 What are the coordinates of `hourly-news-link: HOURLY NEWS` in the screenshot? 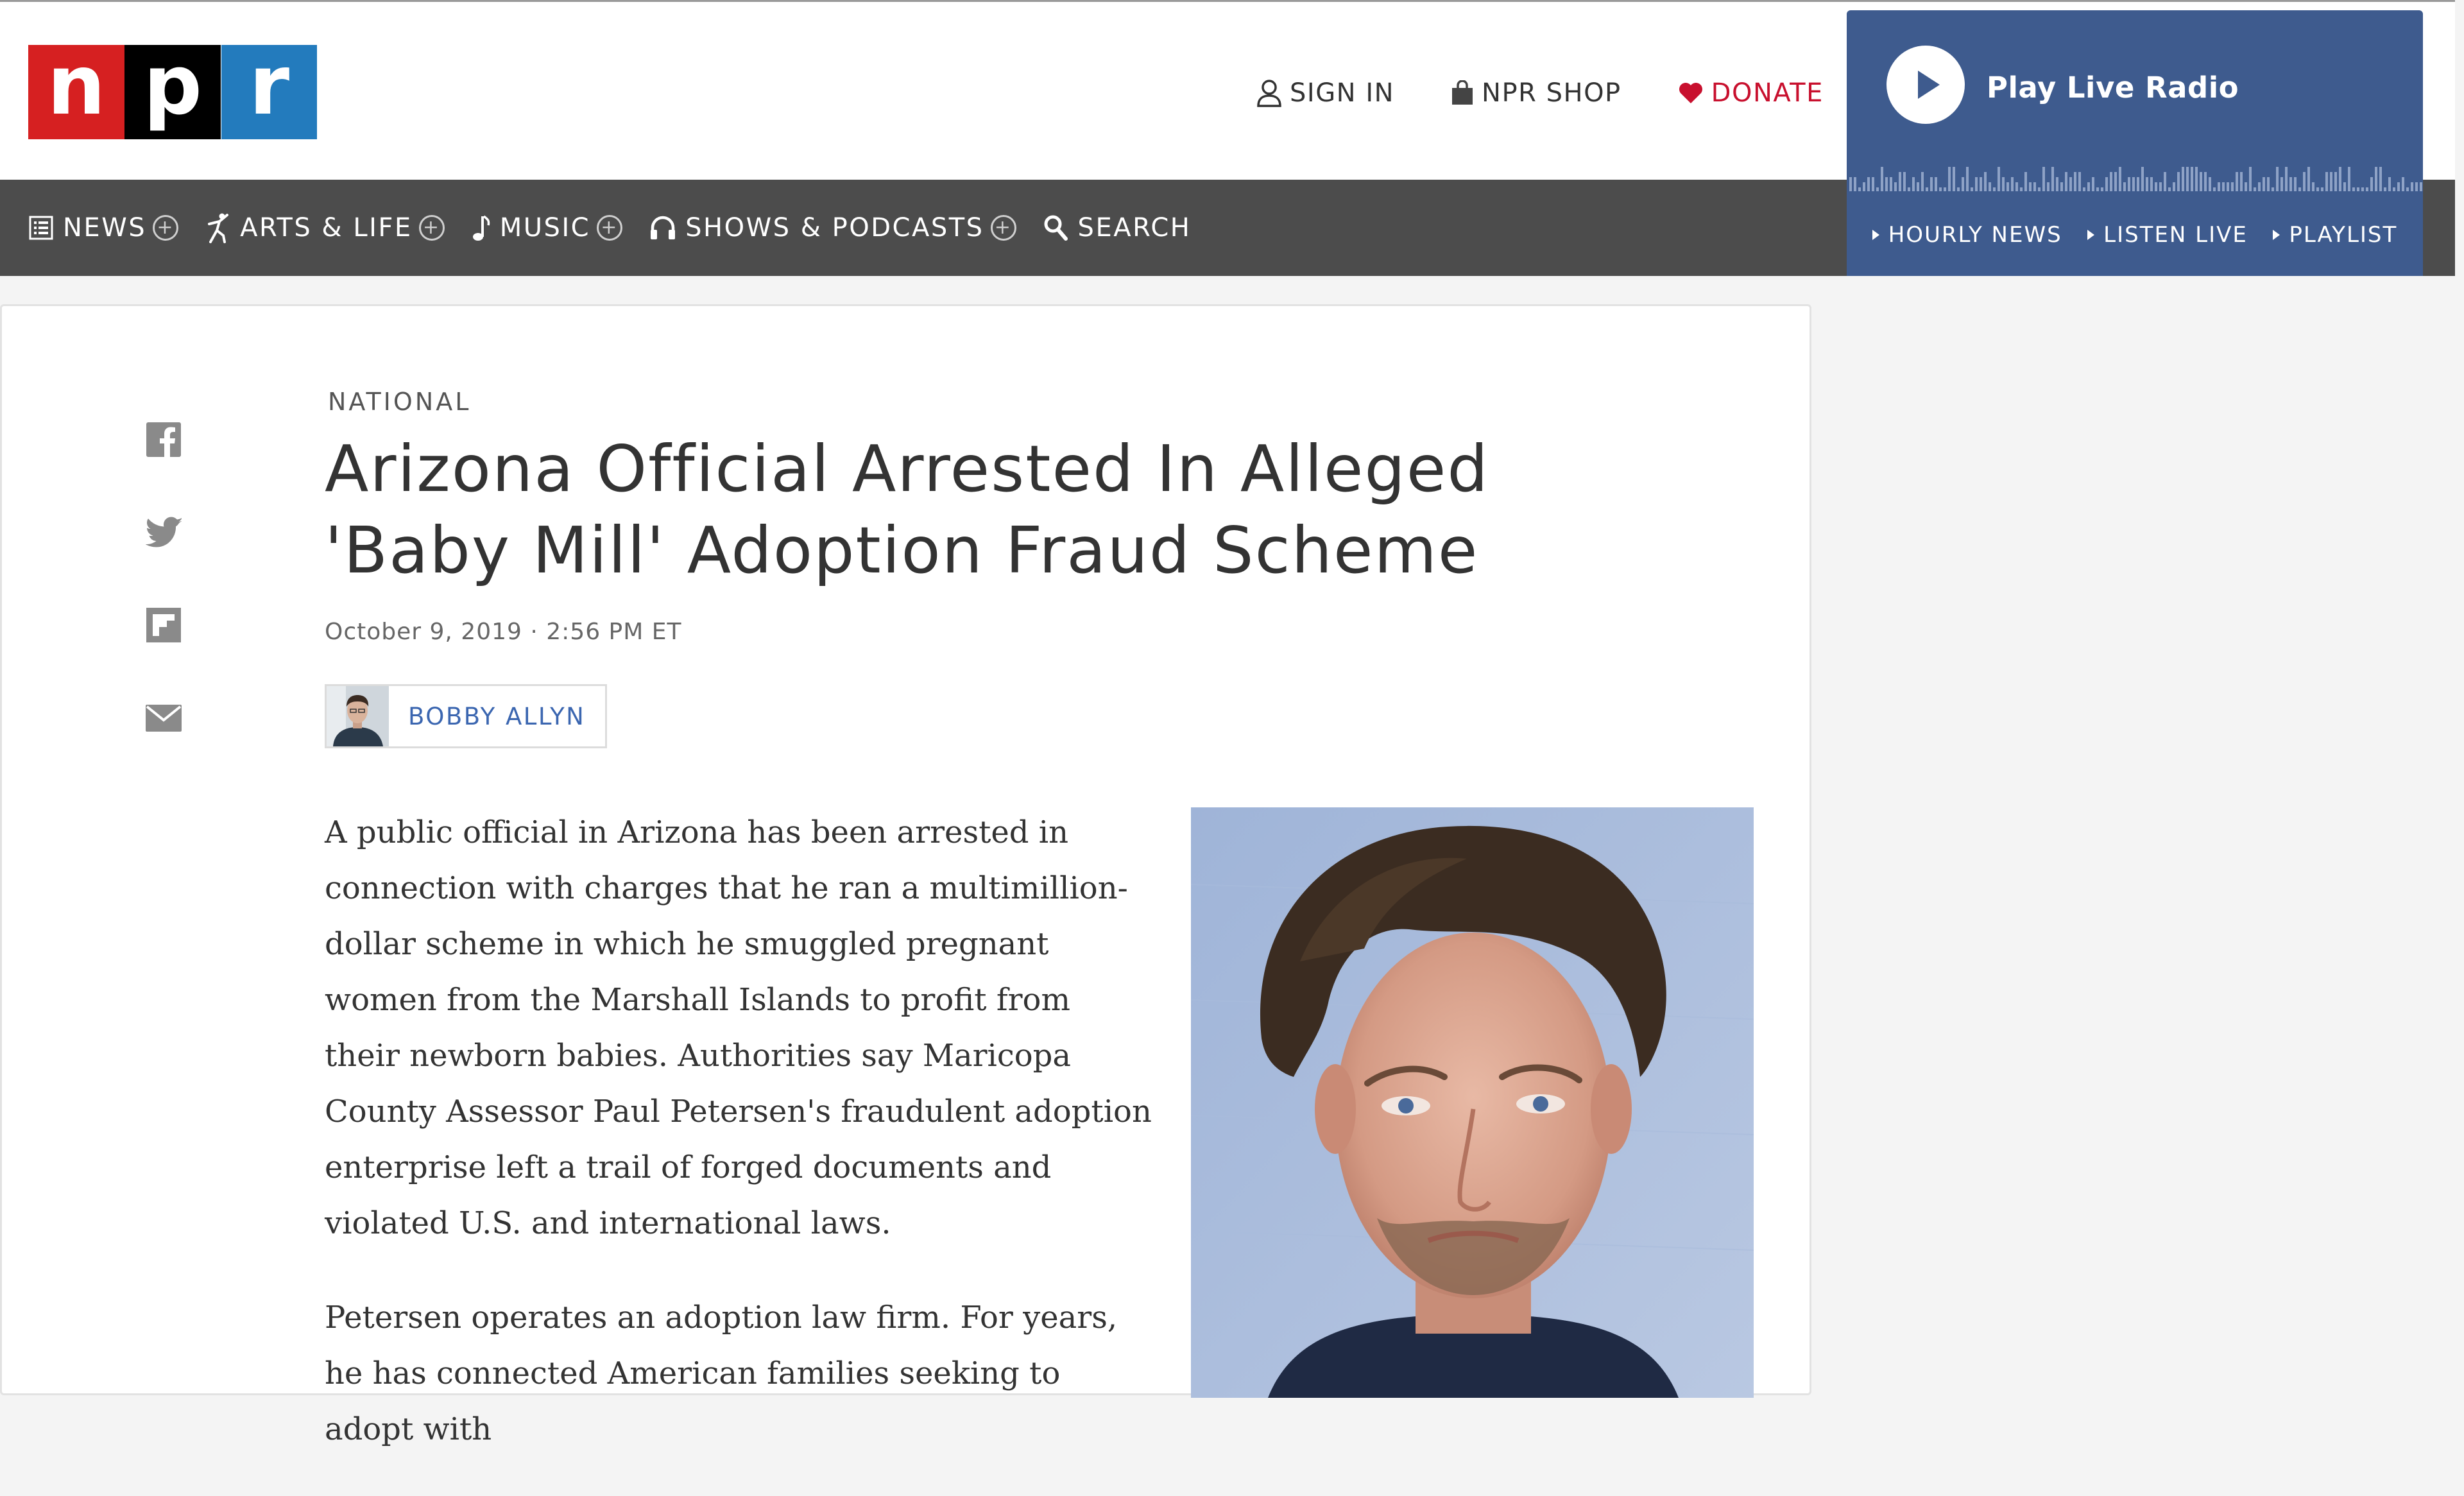 It's located at (1967, 235).